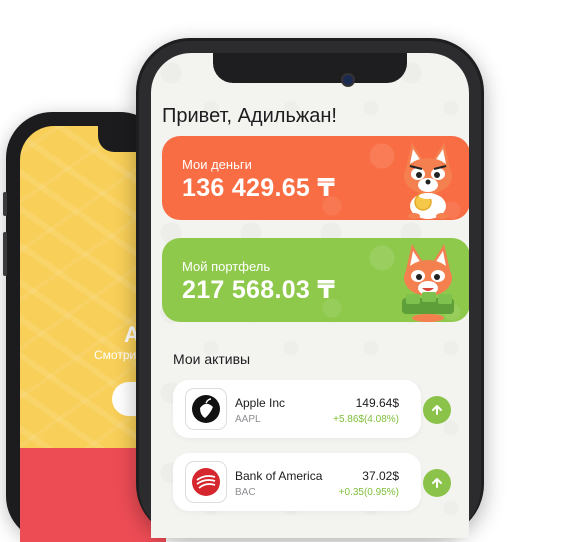  Describe the element at coordinates (212, 359) in the screenshot. I see `my-assets-title: Мои активы` at that location.